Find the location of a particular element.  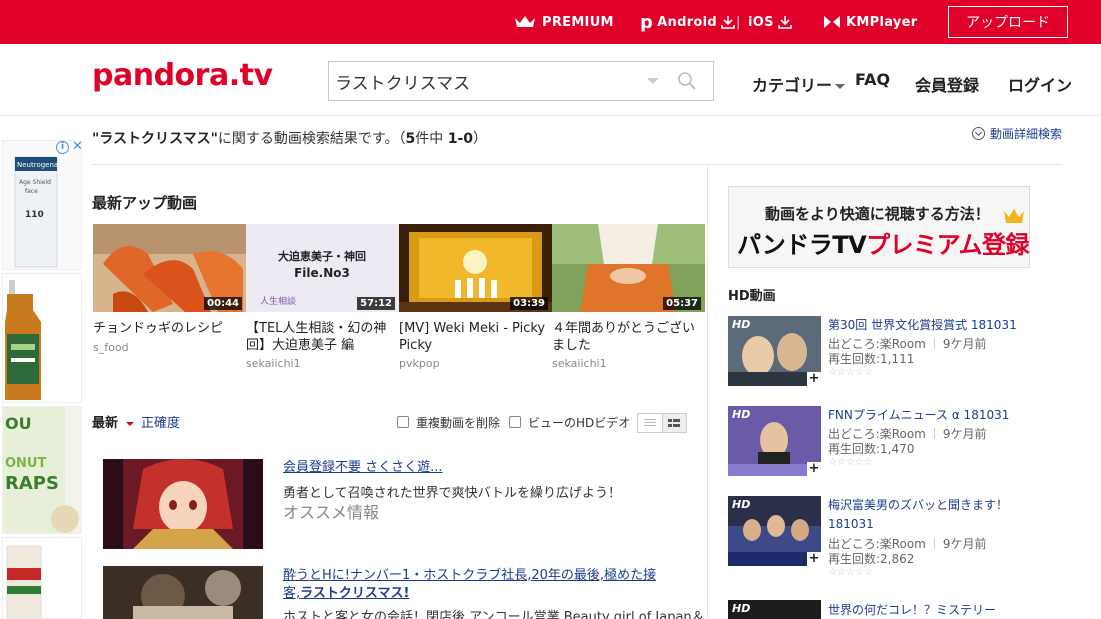

ad-card-coconut-wraps: OU ONUT RAPS is located at coordinates (42, 470).